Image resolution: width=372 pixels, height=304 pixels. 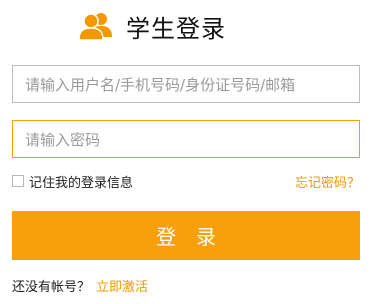 What do you see at coordinates (18, 181) in the screenshot?
I see `remember-checkbox` at bounding box center [18, 181].